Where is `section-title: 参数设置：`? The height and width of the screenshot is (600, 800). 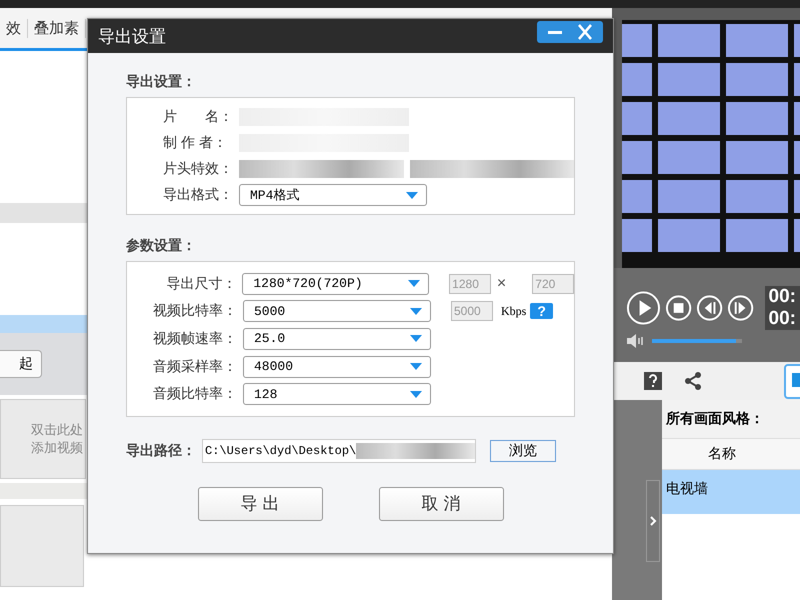 section-title: 参数设置： is located at coordinates (161, 246).